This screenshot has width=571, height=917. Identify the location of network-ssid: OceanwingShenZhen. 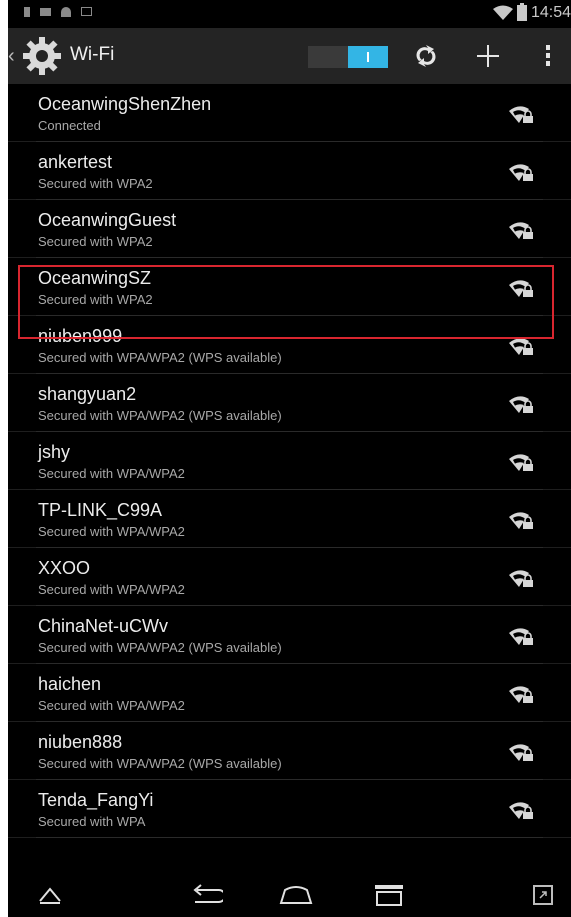
(125, 104).